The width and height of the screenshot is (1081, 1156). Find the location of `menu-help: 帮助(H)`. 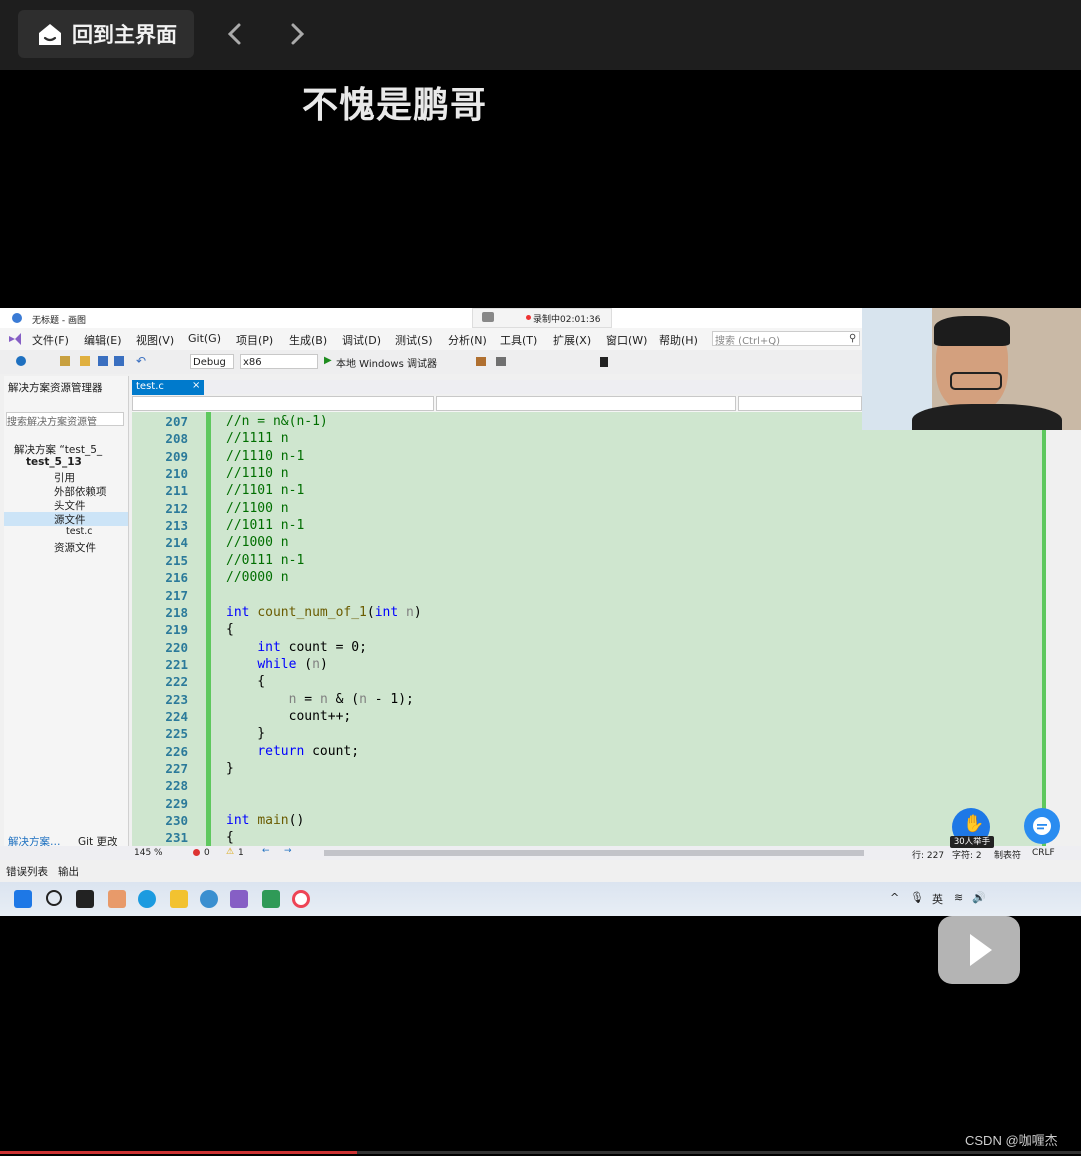

menu-help: 帮助(H) is located at coordinates (678, 340).